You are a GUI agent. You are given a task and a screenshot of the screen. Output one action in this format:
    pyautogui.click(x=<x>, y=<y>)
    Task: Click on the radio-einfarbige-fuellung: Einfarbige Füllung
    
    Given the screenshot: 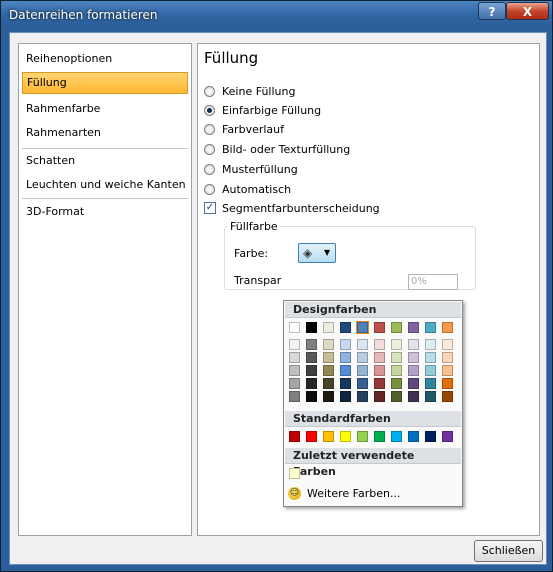 What is the action you would take?
    pyautogui.click(x=262, y=110)
    